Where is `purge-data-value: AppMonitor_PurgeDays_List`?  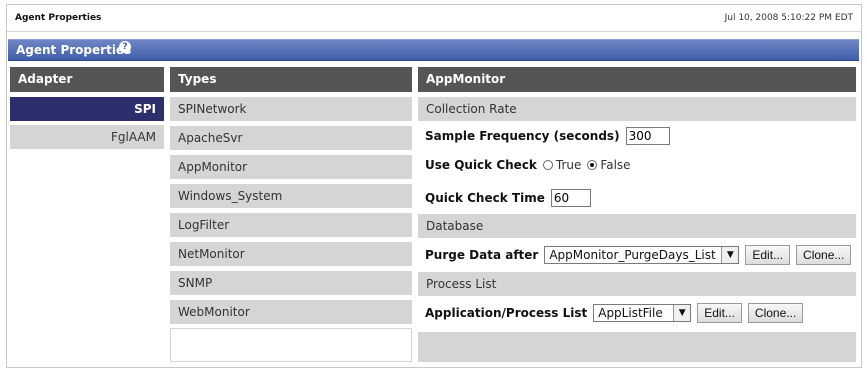 purge-data-value: AppMonitor_PurgeDays_List is located at coordinates (632, 255).